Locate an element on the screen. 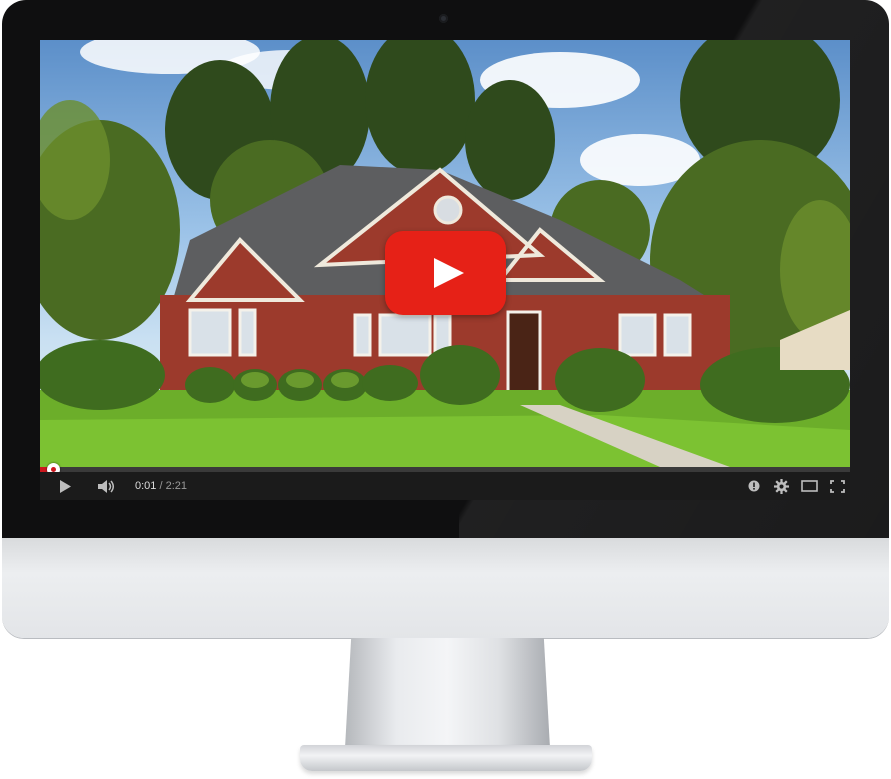  time-display: 0:01 / 2:21 is located at coordinates (161, 486).